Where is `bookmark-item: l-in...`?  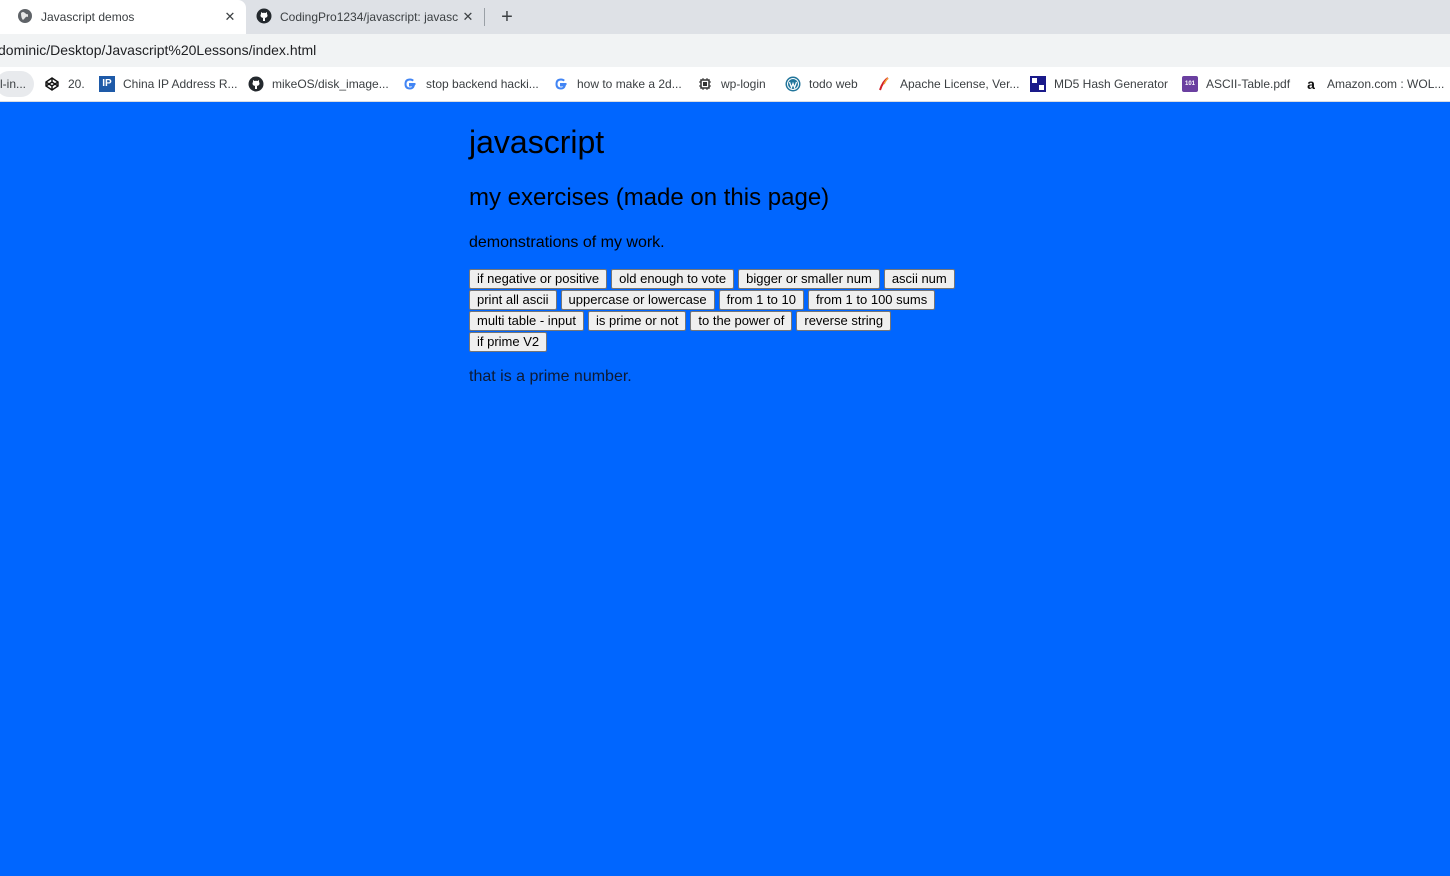
bookmark-item: l-in... is located at coordinates (17, 84).